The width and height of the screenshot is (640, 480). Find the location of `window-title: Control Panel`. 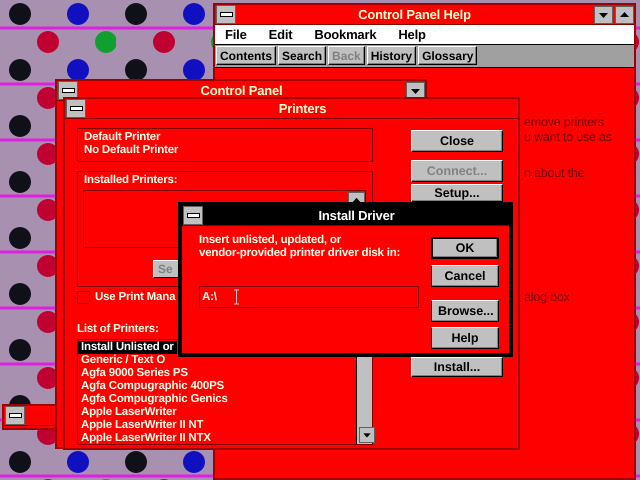

window-title: Control Panel is located at coordinates (242, 90).